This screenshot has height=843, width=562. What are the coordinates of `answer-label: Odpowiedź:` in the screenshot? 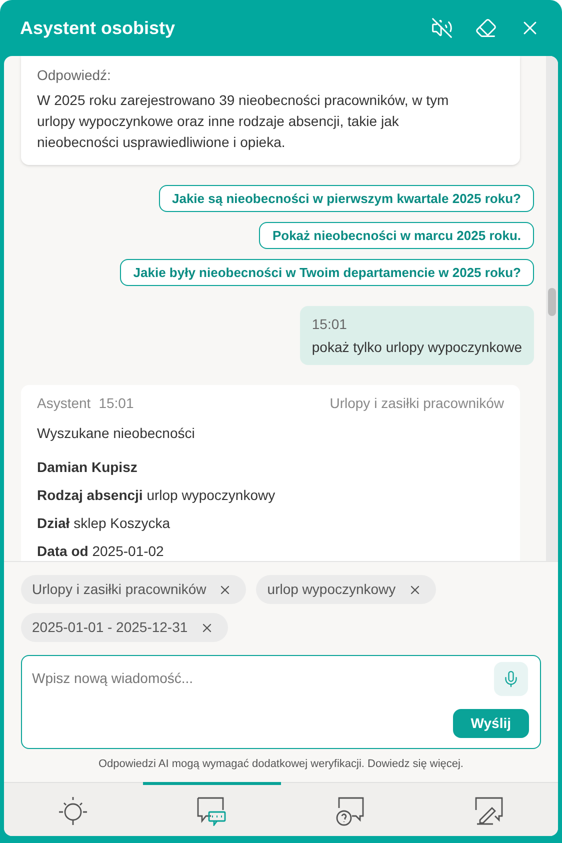 It's located at (74, 75).